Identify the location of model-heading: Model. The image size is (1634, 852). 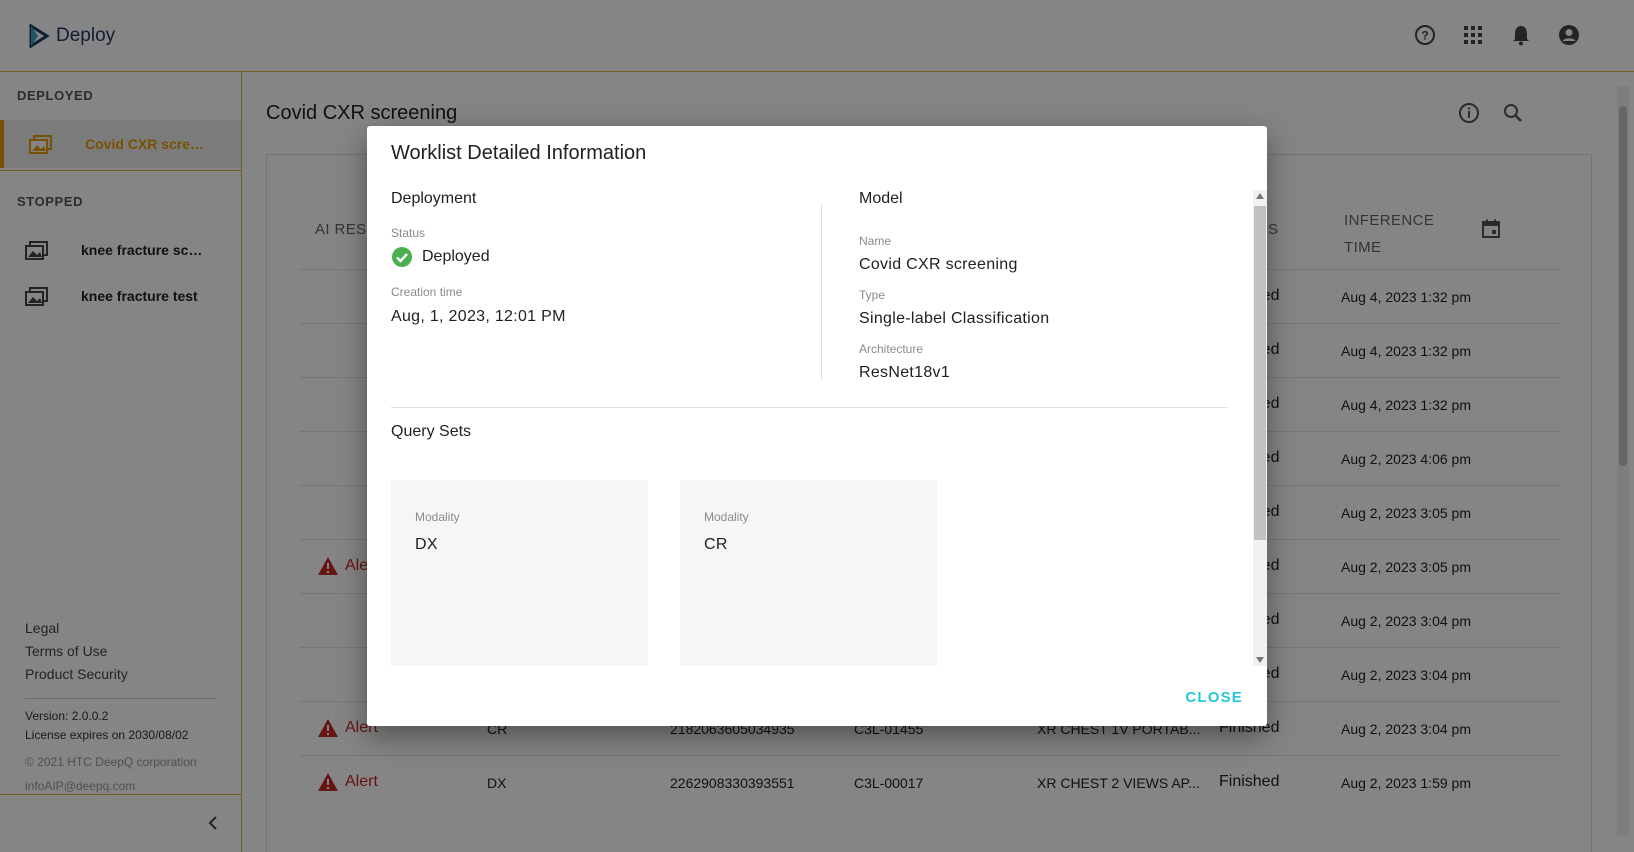
(881, 198).